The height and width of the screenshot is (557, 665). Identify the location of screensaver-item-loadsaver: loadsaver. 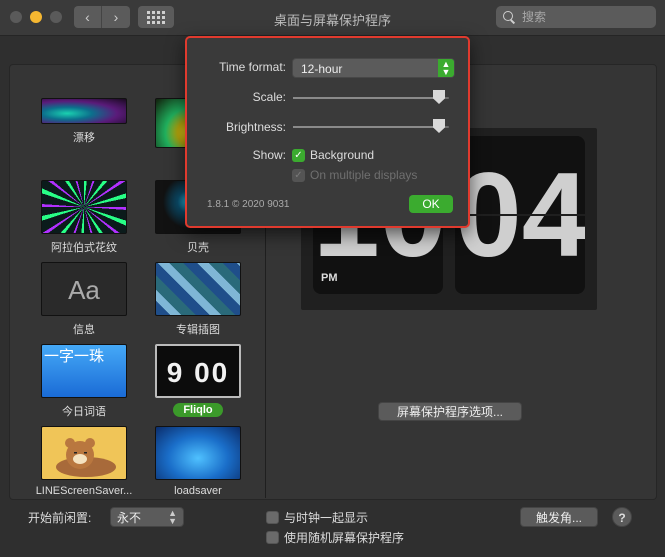
(198, 461).